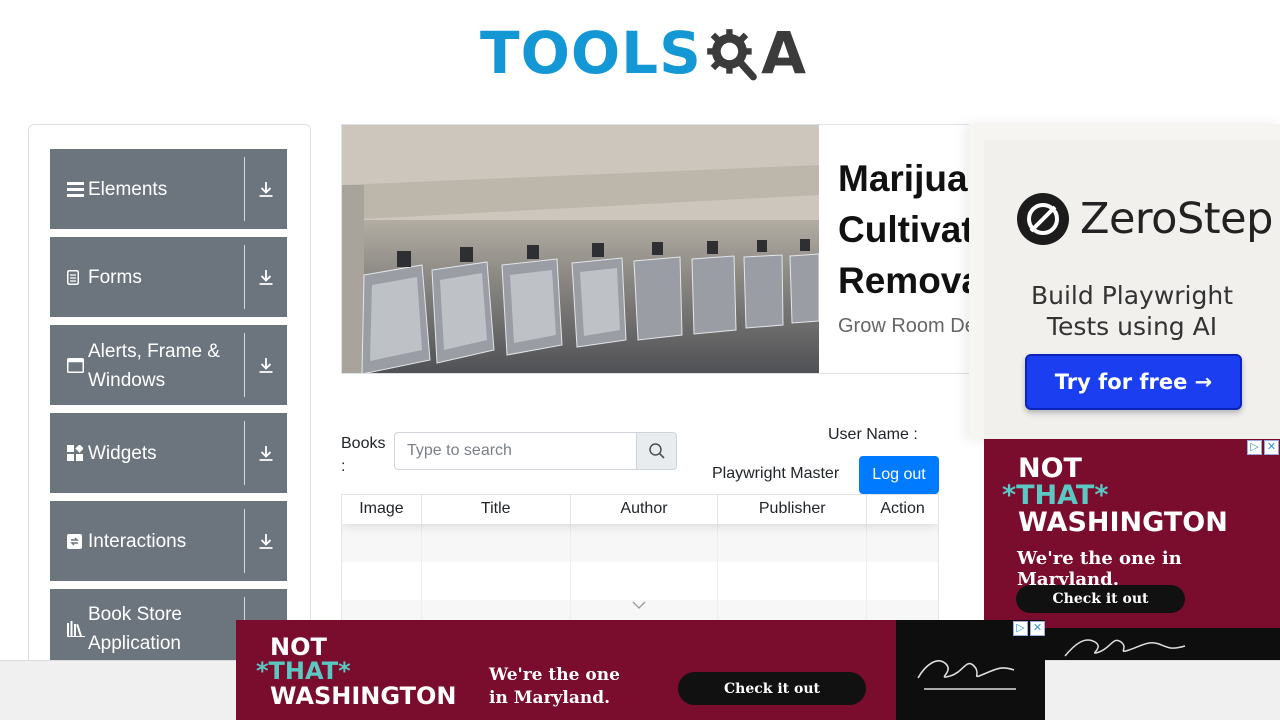  I want to click on sidebar-group-label: Widgets, so click(122, 453).